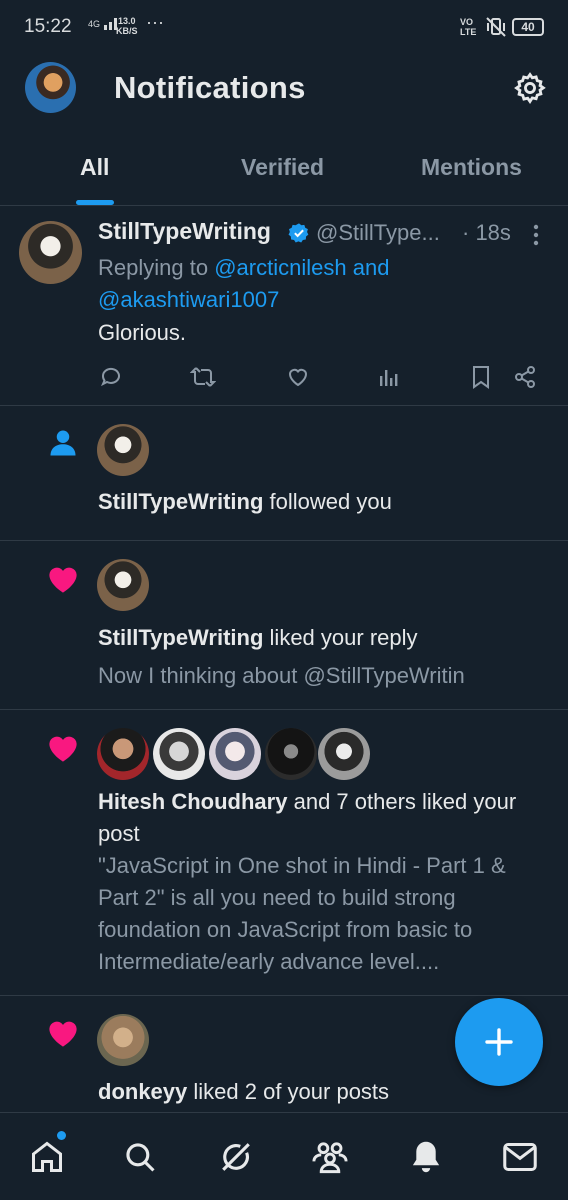  What do you see at coordinates (371, 267) in the screenshot?
I see `reply-and: and` at bounding box center [371, 267].